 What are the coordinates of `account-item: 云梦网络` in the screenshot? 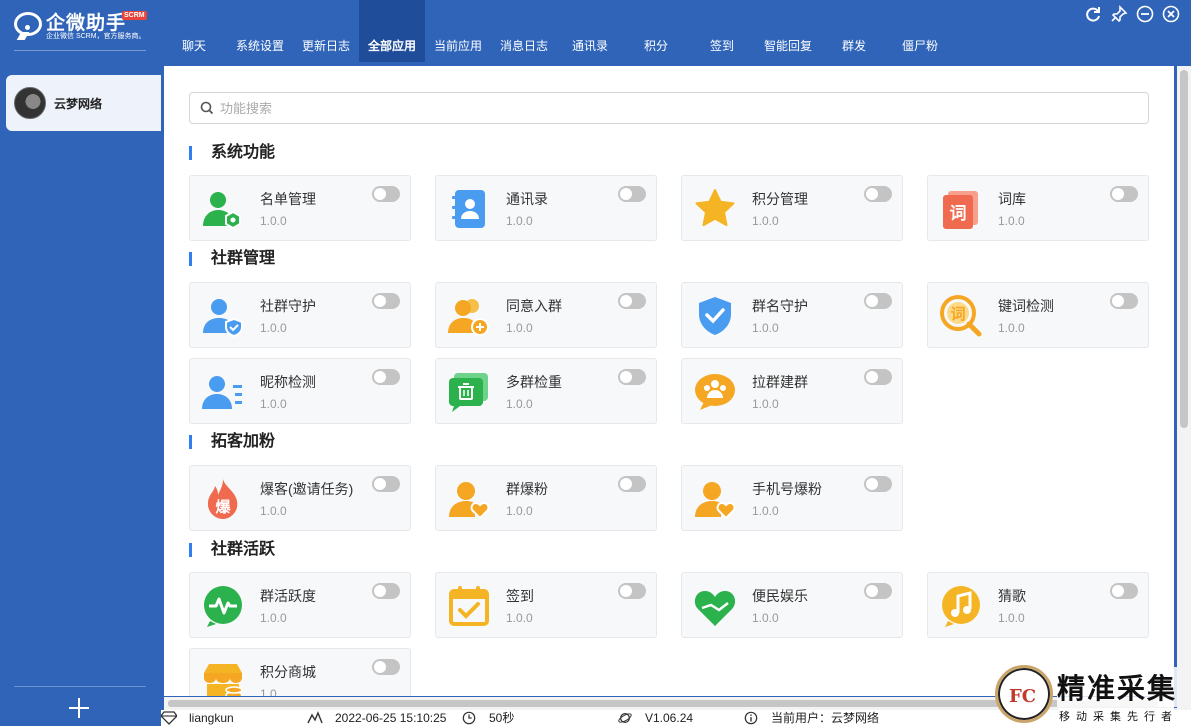 It's located at (83, 103).